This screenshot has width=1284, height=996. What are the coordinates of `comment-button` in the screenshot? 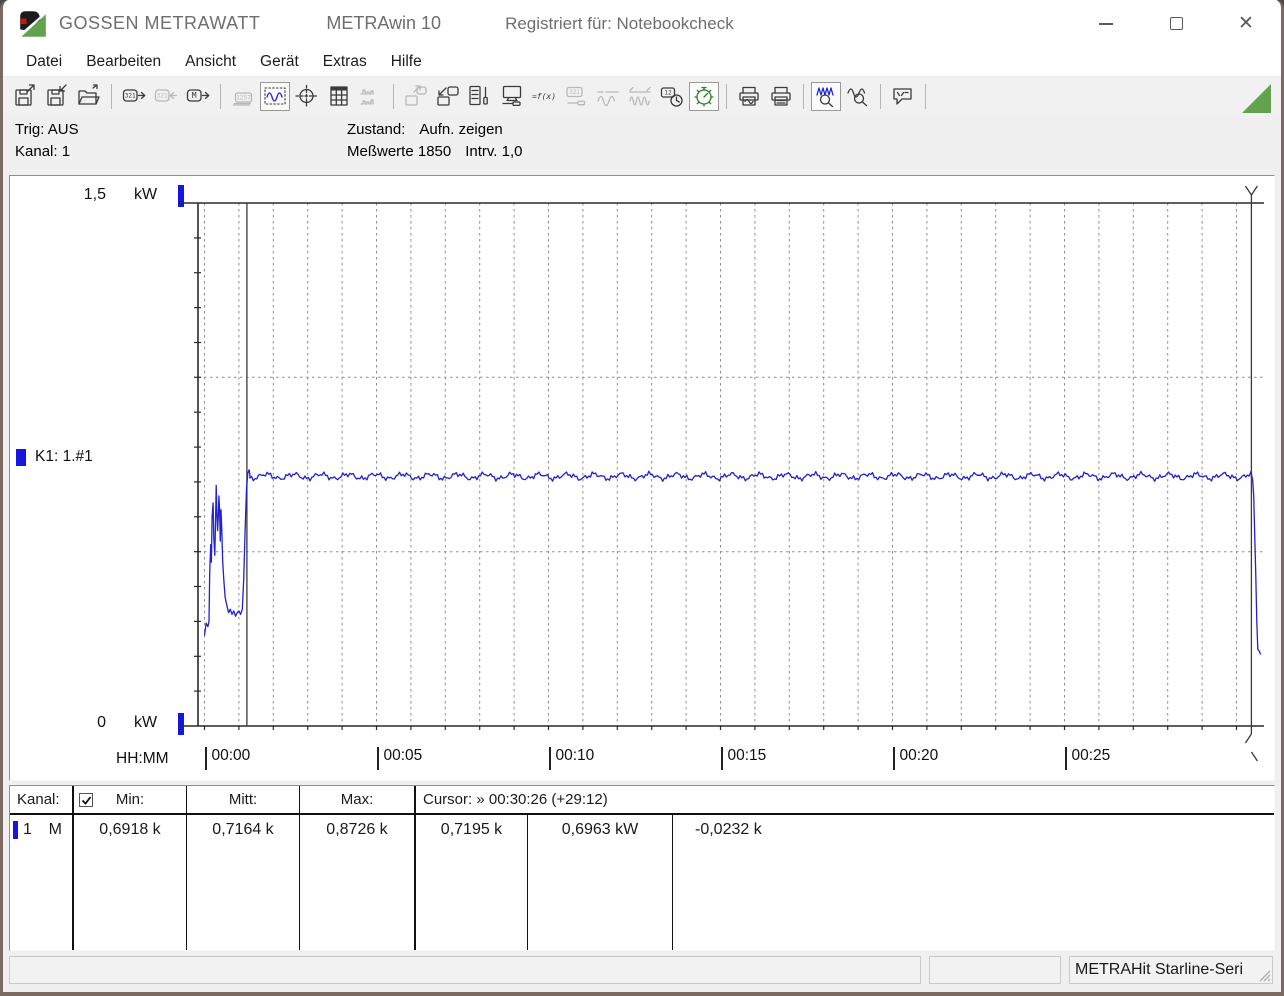 It's located at (903, 96).